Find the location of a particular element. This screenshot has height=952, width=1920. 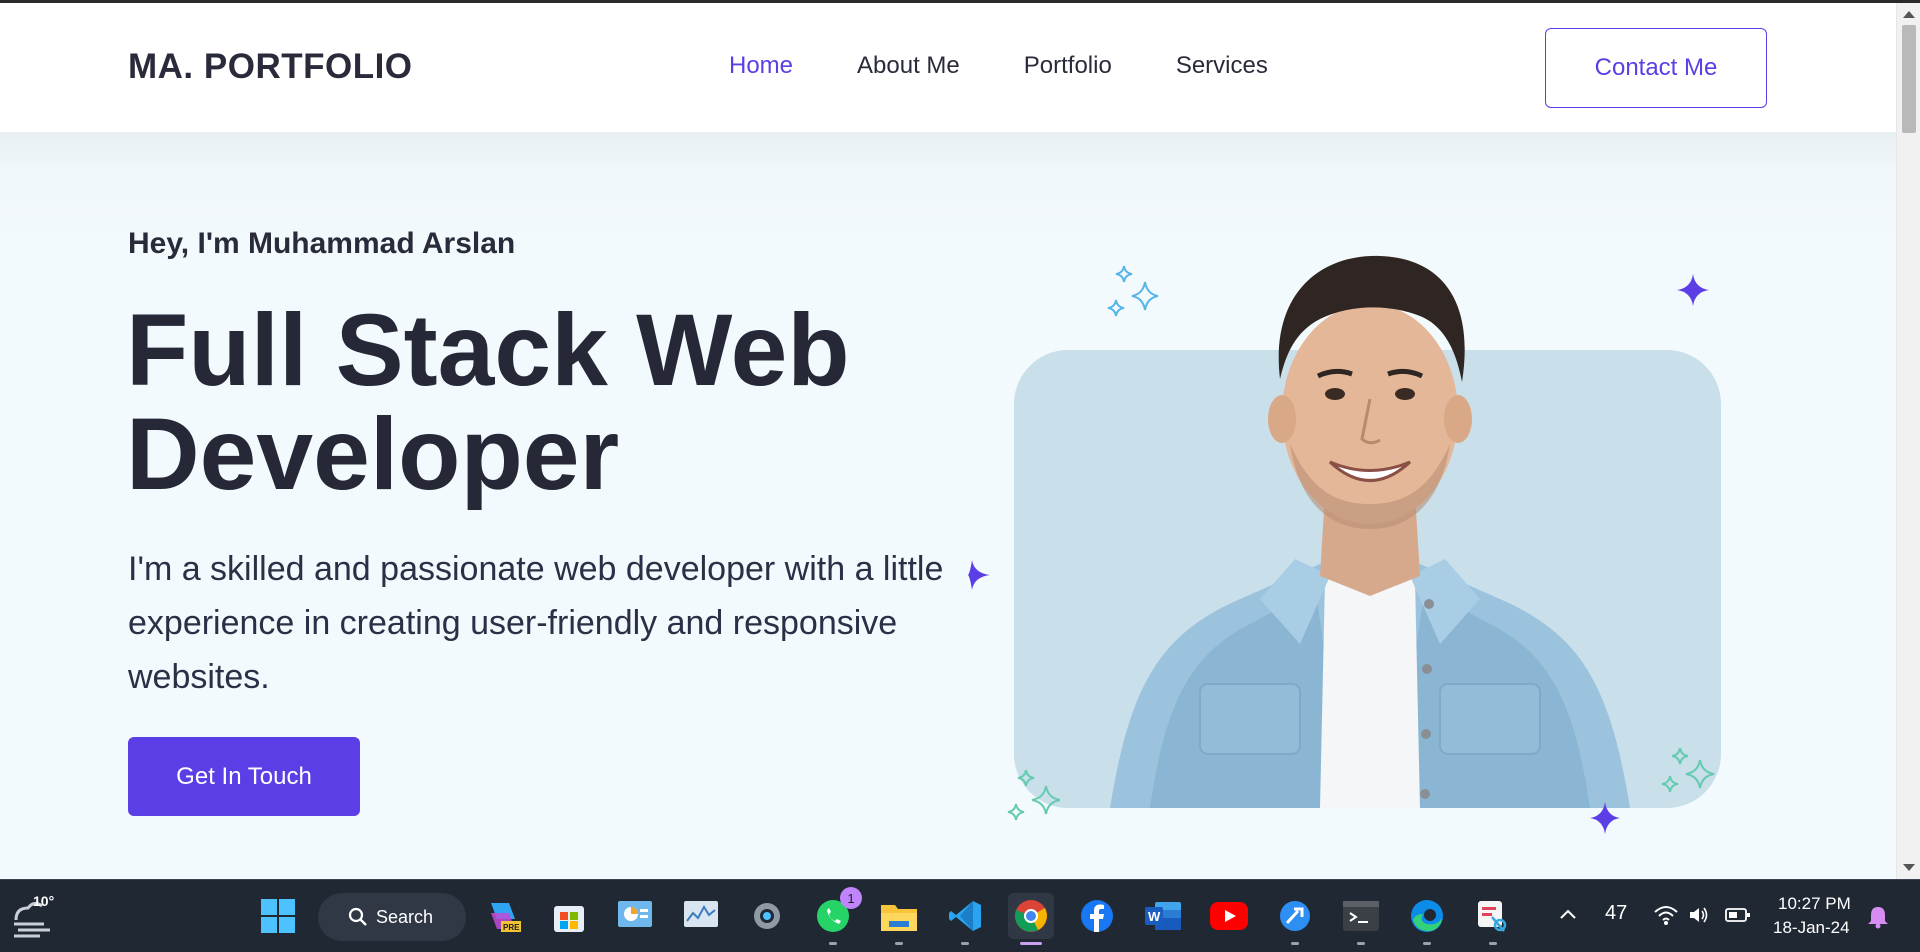

resource-monitor-icon is located at coordinates (701, 916).